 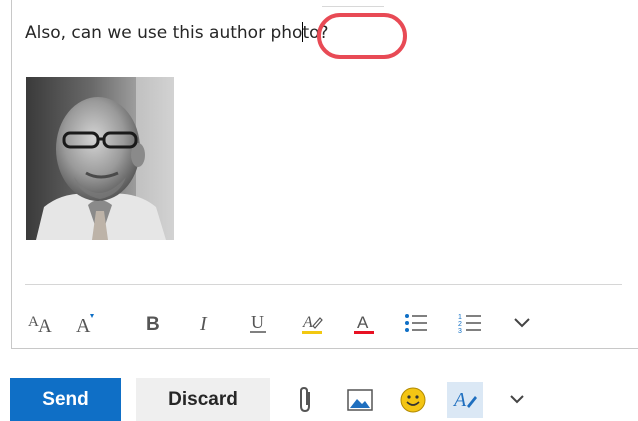 I want to click on bold-icon: B, so click(x=154, y=323).